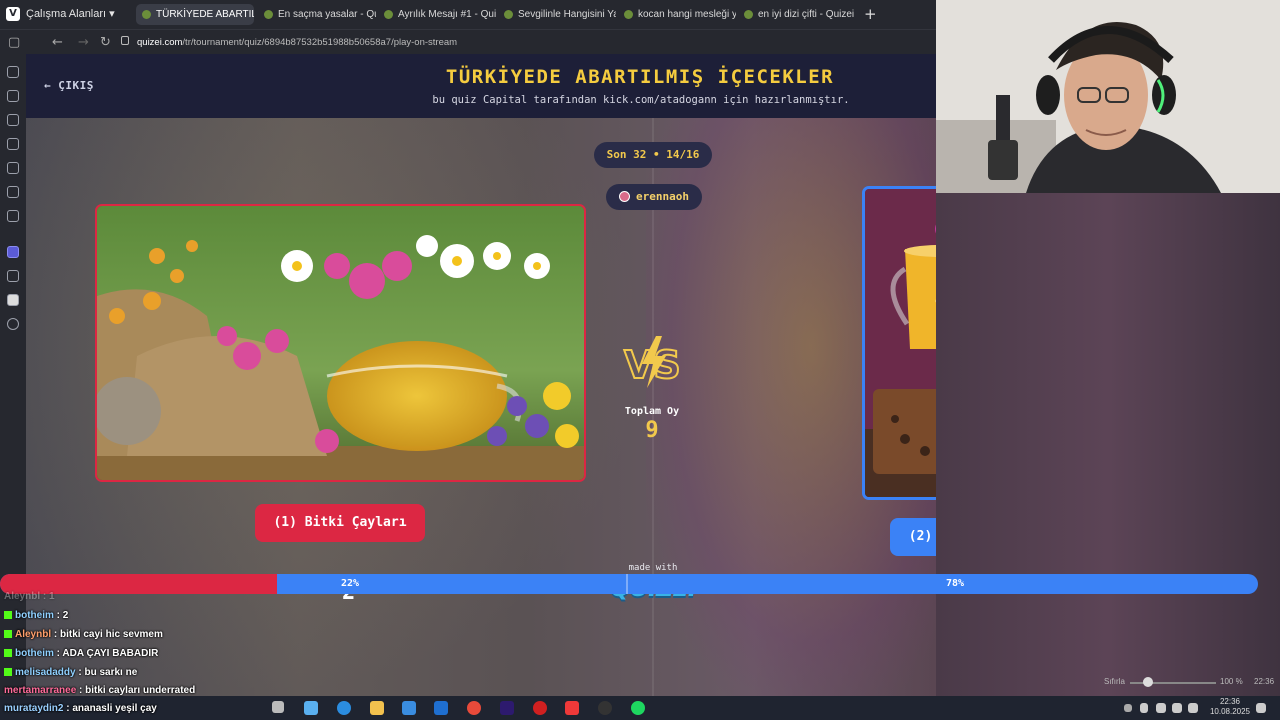  What do you see at coordinates (13, 252) in the screenshot?
I see `mastodon-icon` at bounding box center [13, 252].